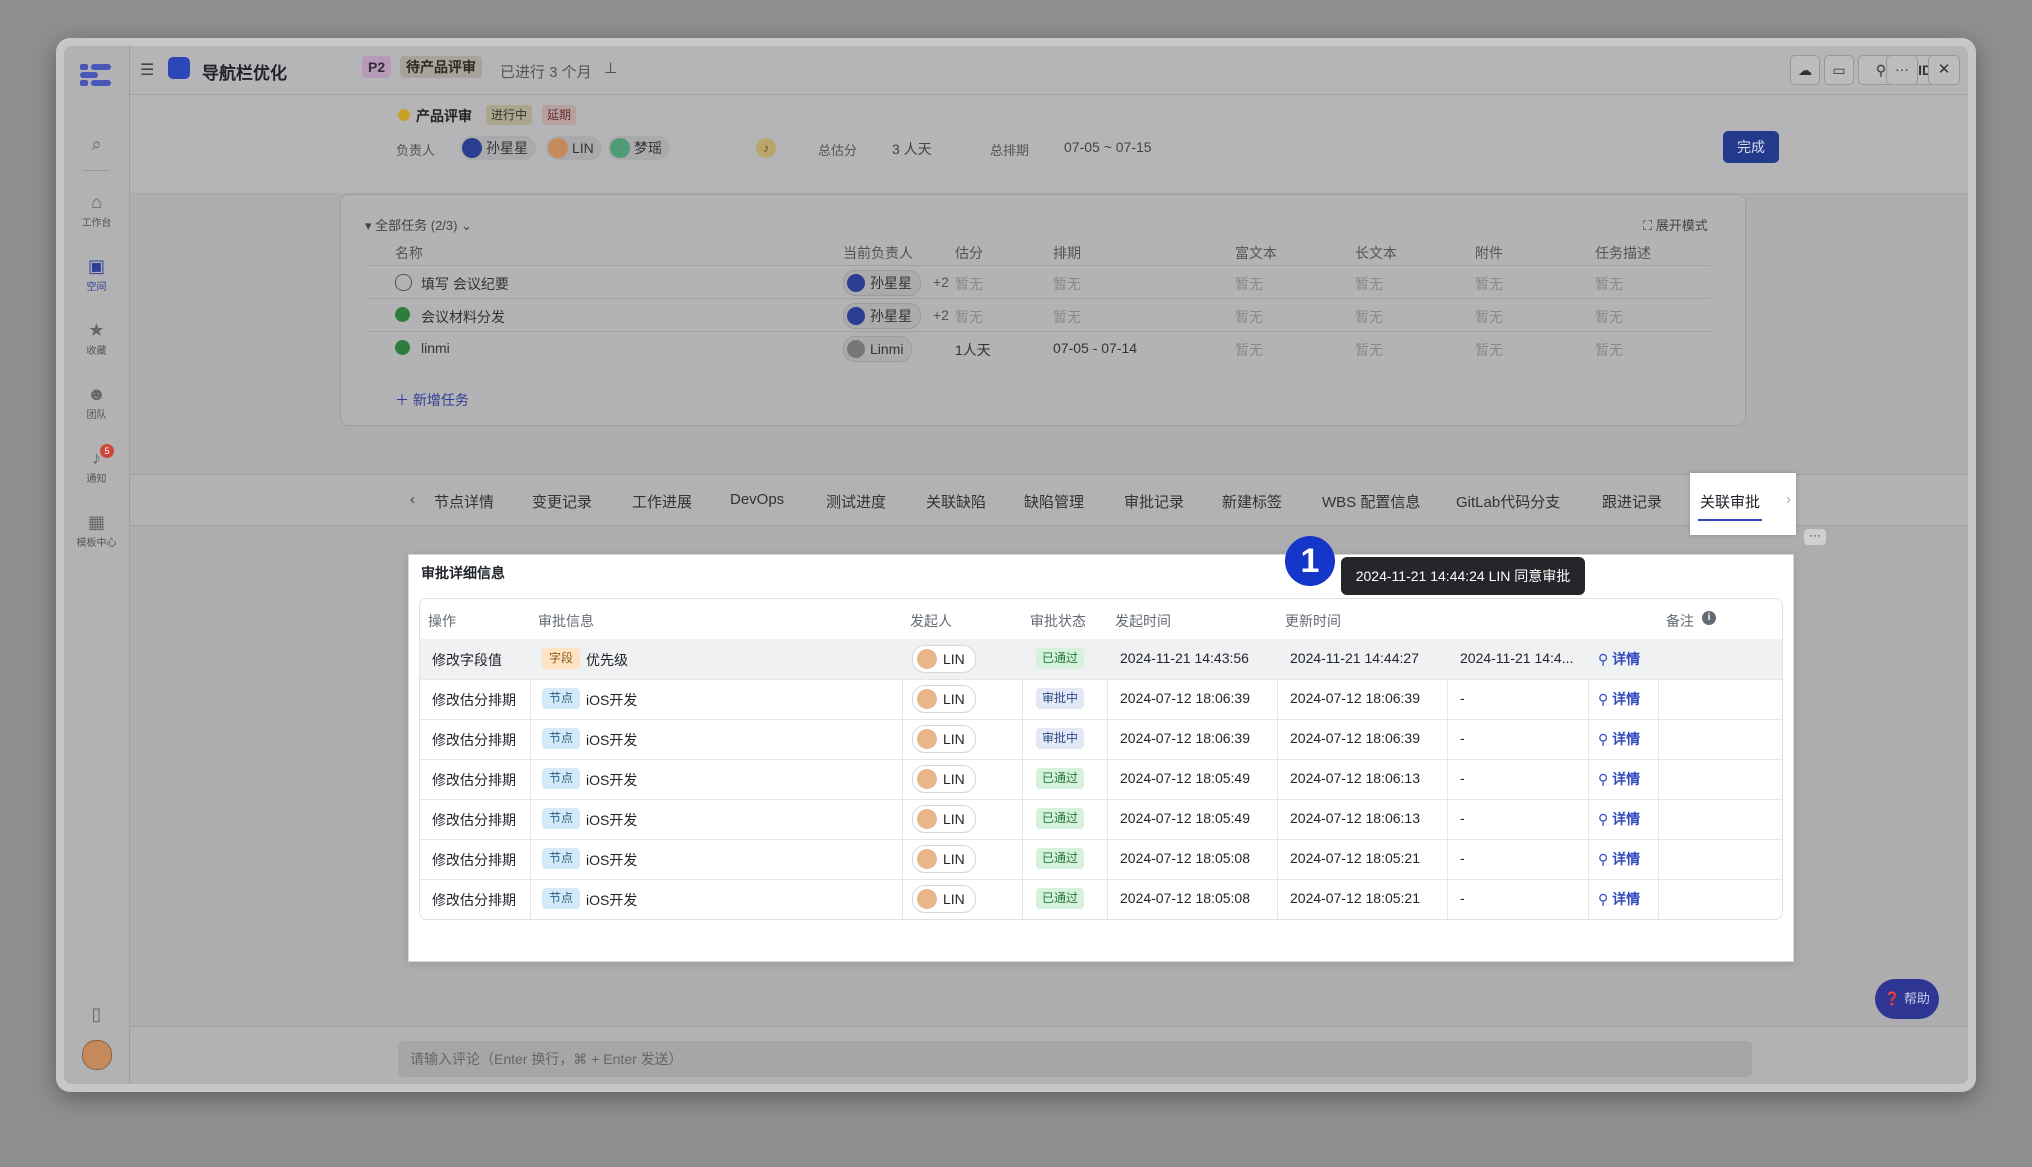 This screenshot has height=1167, width=2032. I want to click on tabs-prev-icon: ‹, so click(412, 499).